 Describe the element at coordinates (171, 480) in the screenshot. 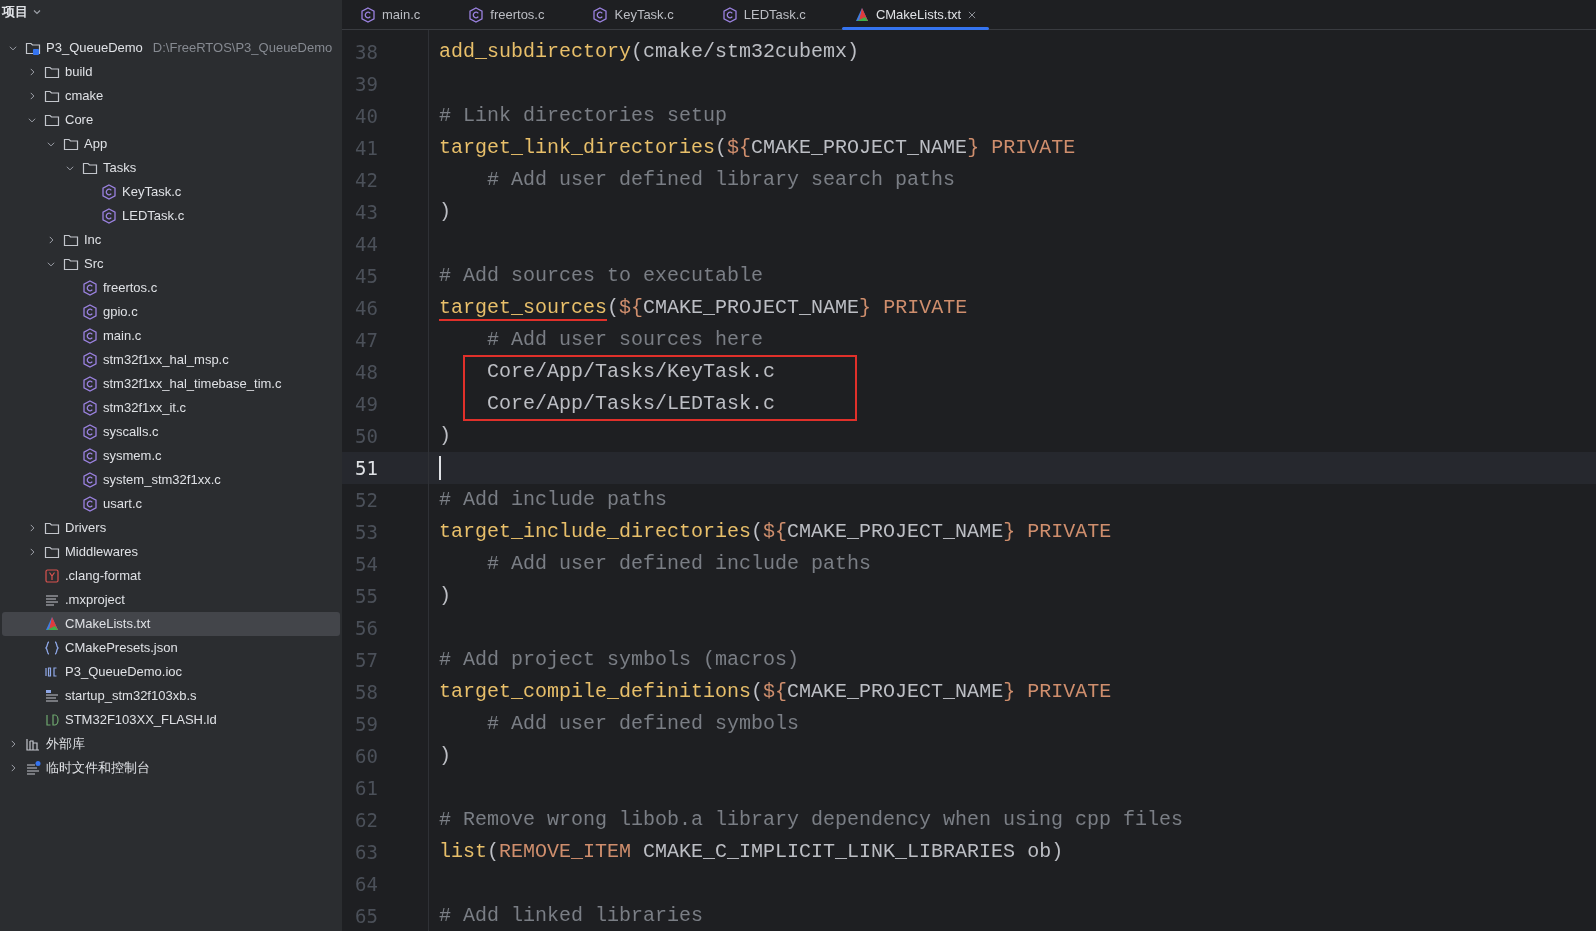

I see `tree-item: system_stm32f1xx.c` at that location.